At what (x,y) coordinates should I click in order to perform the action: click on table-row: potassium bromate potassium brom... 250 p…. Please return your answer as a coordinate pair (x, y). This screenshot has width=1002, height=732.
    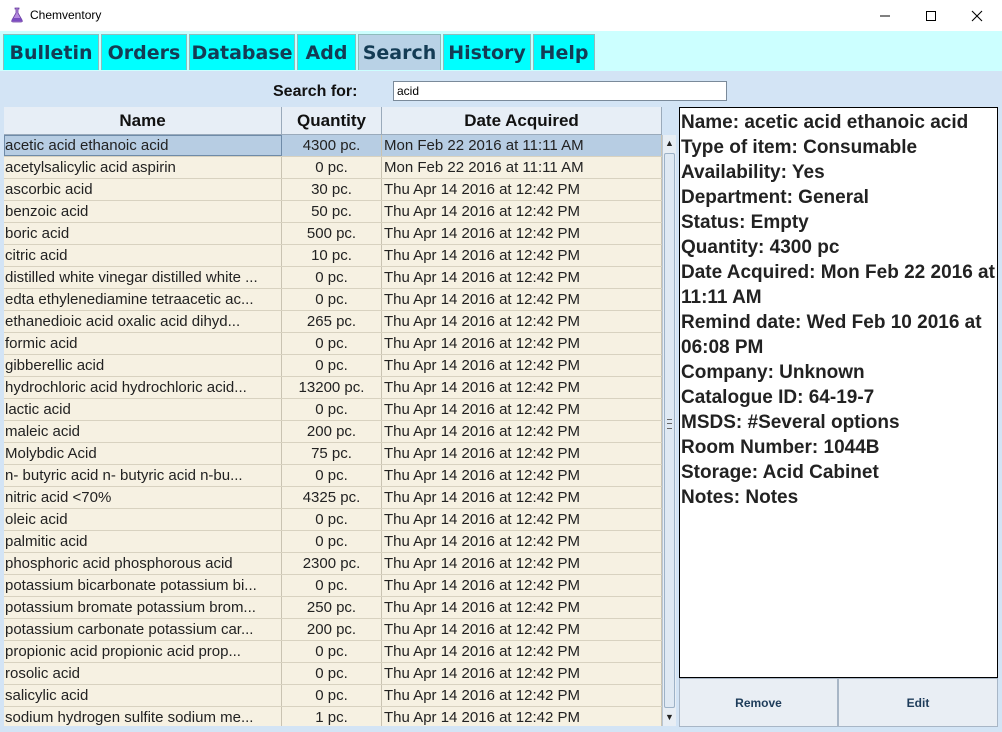
    Looking at the image, I should click on (333, 608).